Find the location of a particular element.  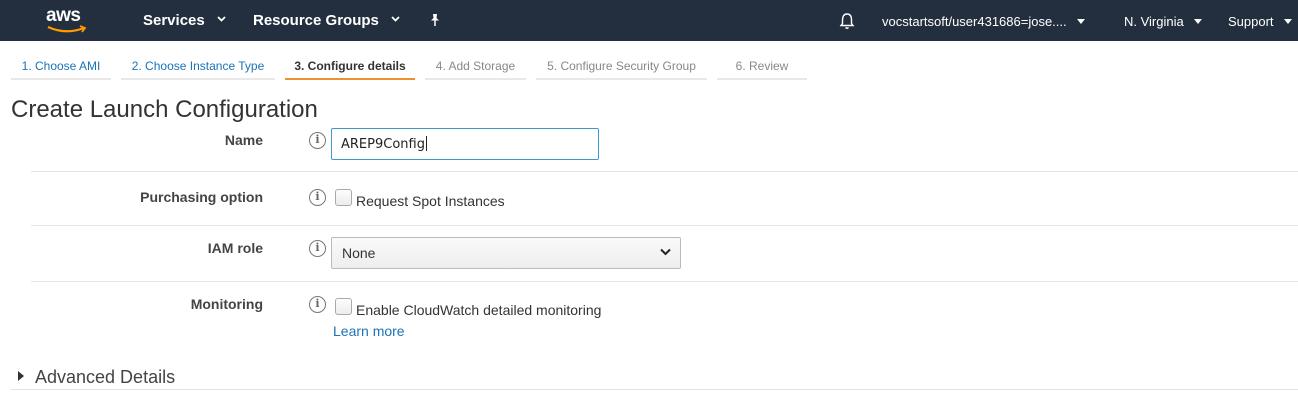

request-spot-checkbox is located at coordinates (343, 197).